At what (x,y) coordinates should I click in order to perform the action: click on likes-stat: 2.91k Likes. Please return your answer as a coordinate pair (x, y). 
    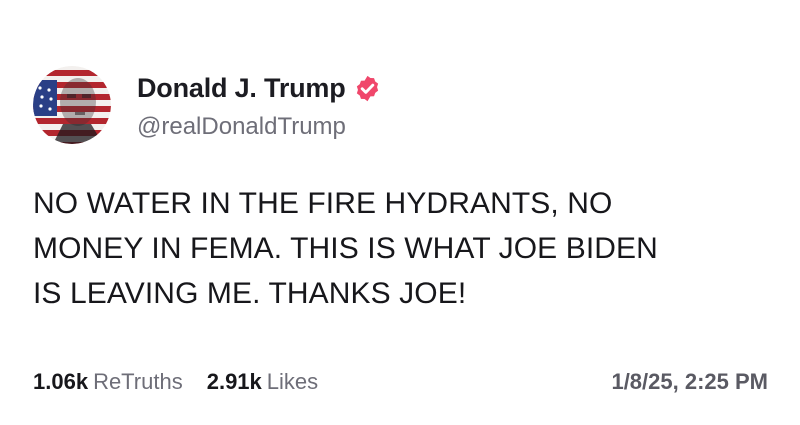
    Looking at the image, I should click on (262, 382).